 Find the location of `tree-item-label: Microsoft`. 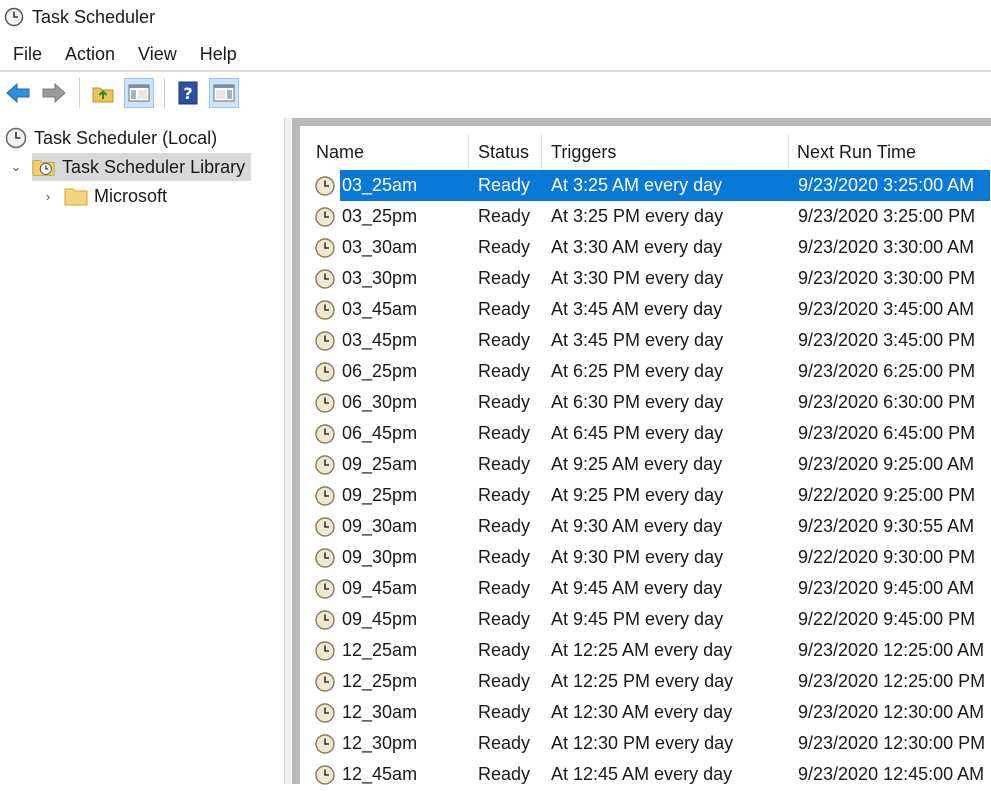

tree-item-label: Microsoft is located at coordinates (131, 195).